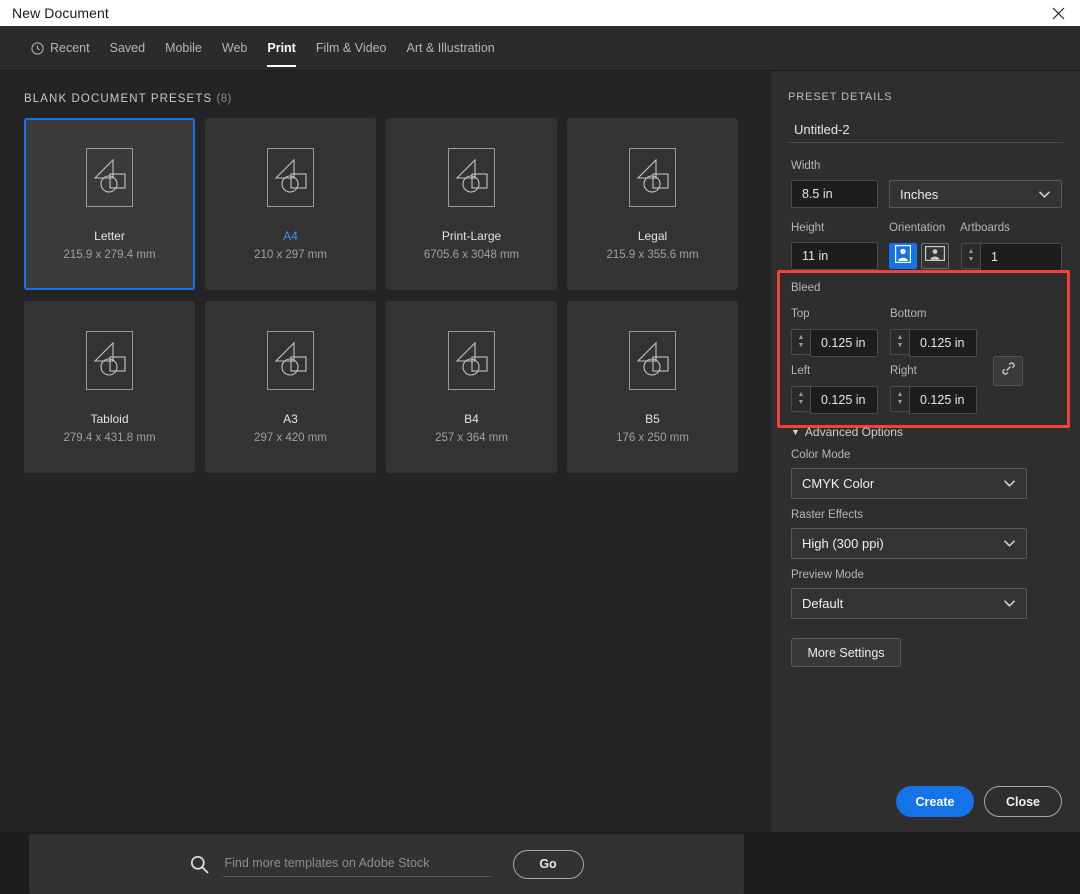  I want to click on advanced-options-label: Advanced Options, so click(853, 432).